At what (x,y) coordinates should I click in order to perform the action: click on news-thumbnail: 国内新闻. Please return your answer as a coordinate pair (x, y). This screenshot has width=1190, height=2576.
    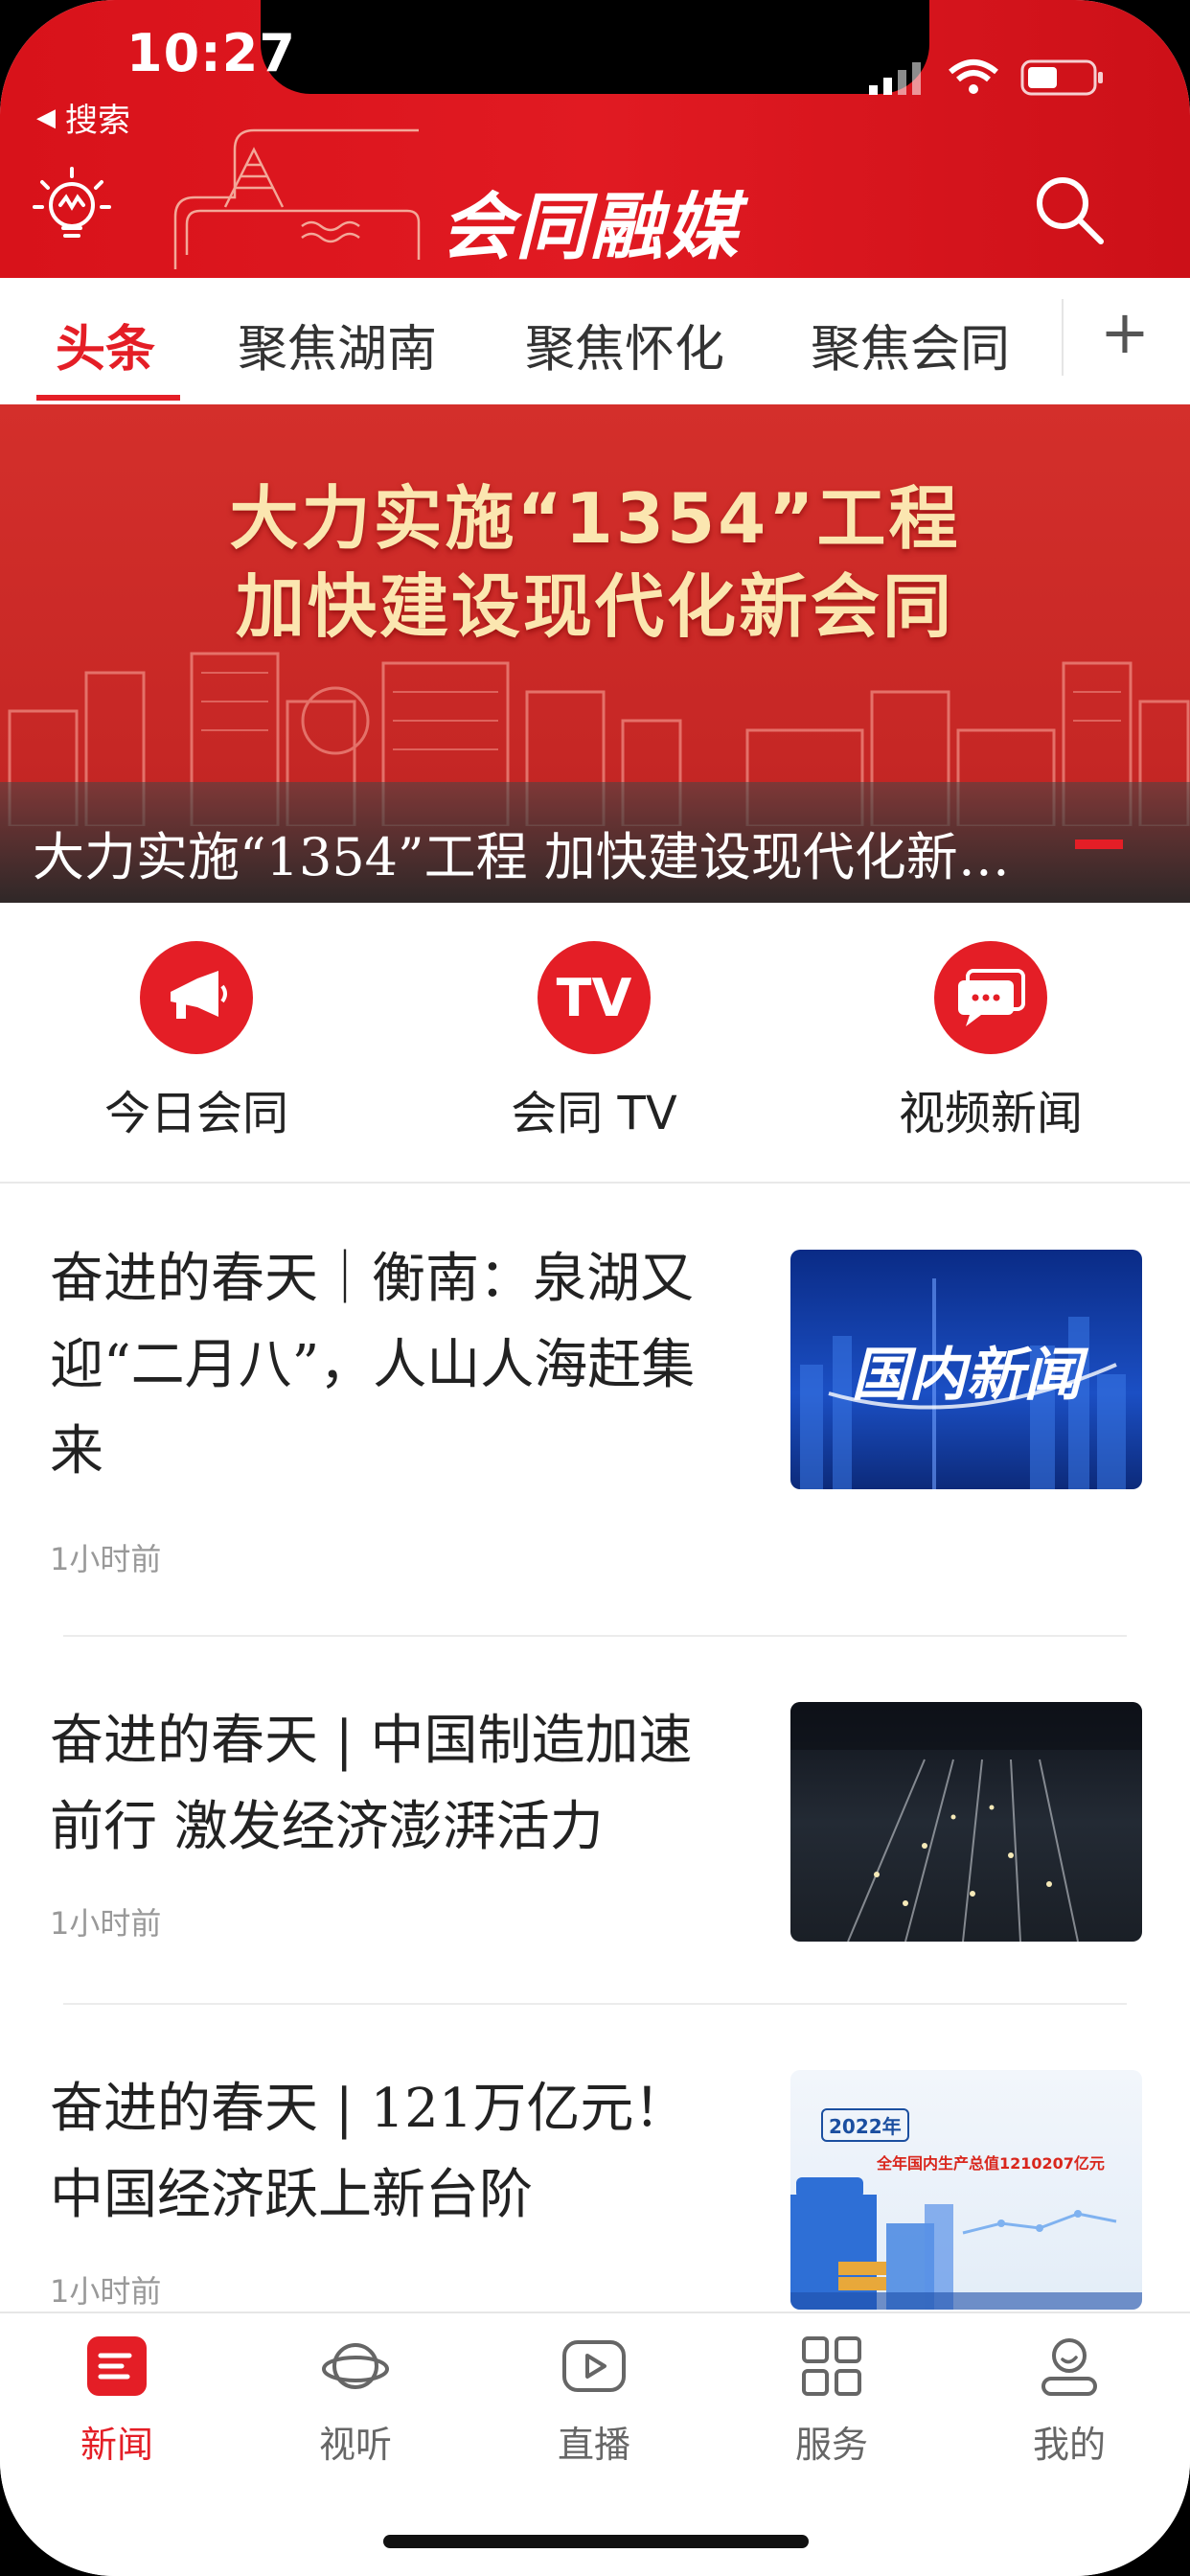
    Looking at the image, I should click on (966, 1369).